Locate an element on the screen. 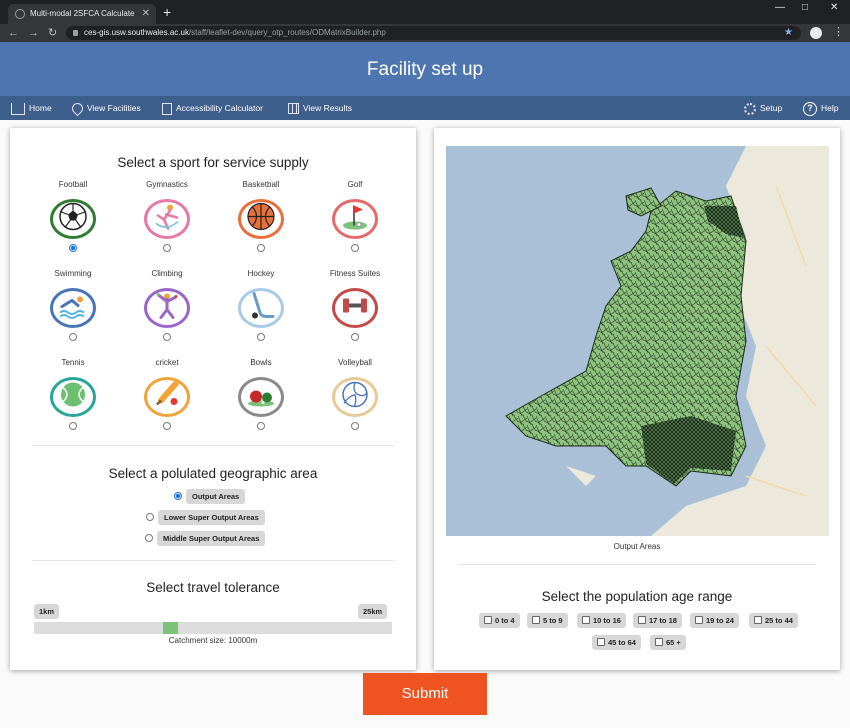 This screenshot has height=728, width=850. sport-option-gymnastics: Gymnastics is located at coordinates (167, 216).